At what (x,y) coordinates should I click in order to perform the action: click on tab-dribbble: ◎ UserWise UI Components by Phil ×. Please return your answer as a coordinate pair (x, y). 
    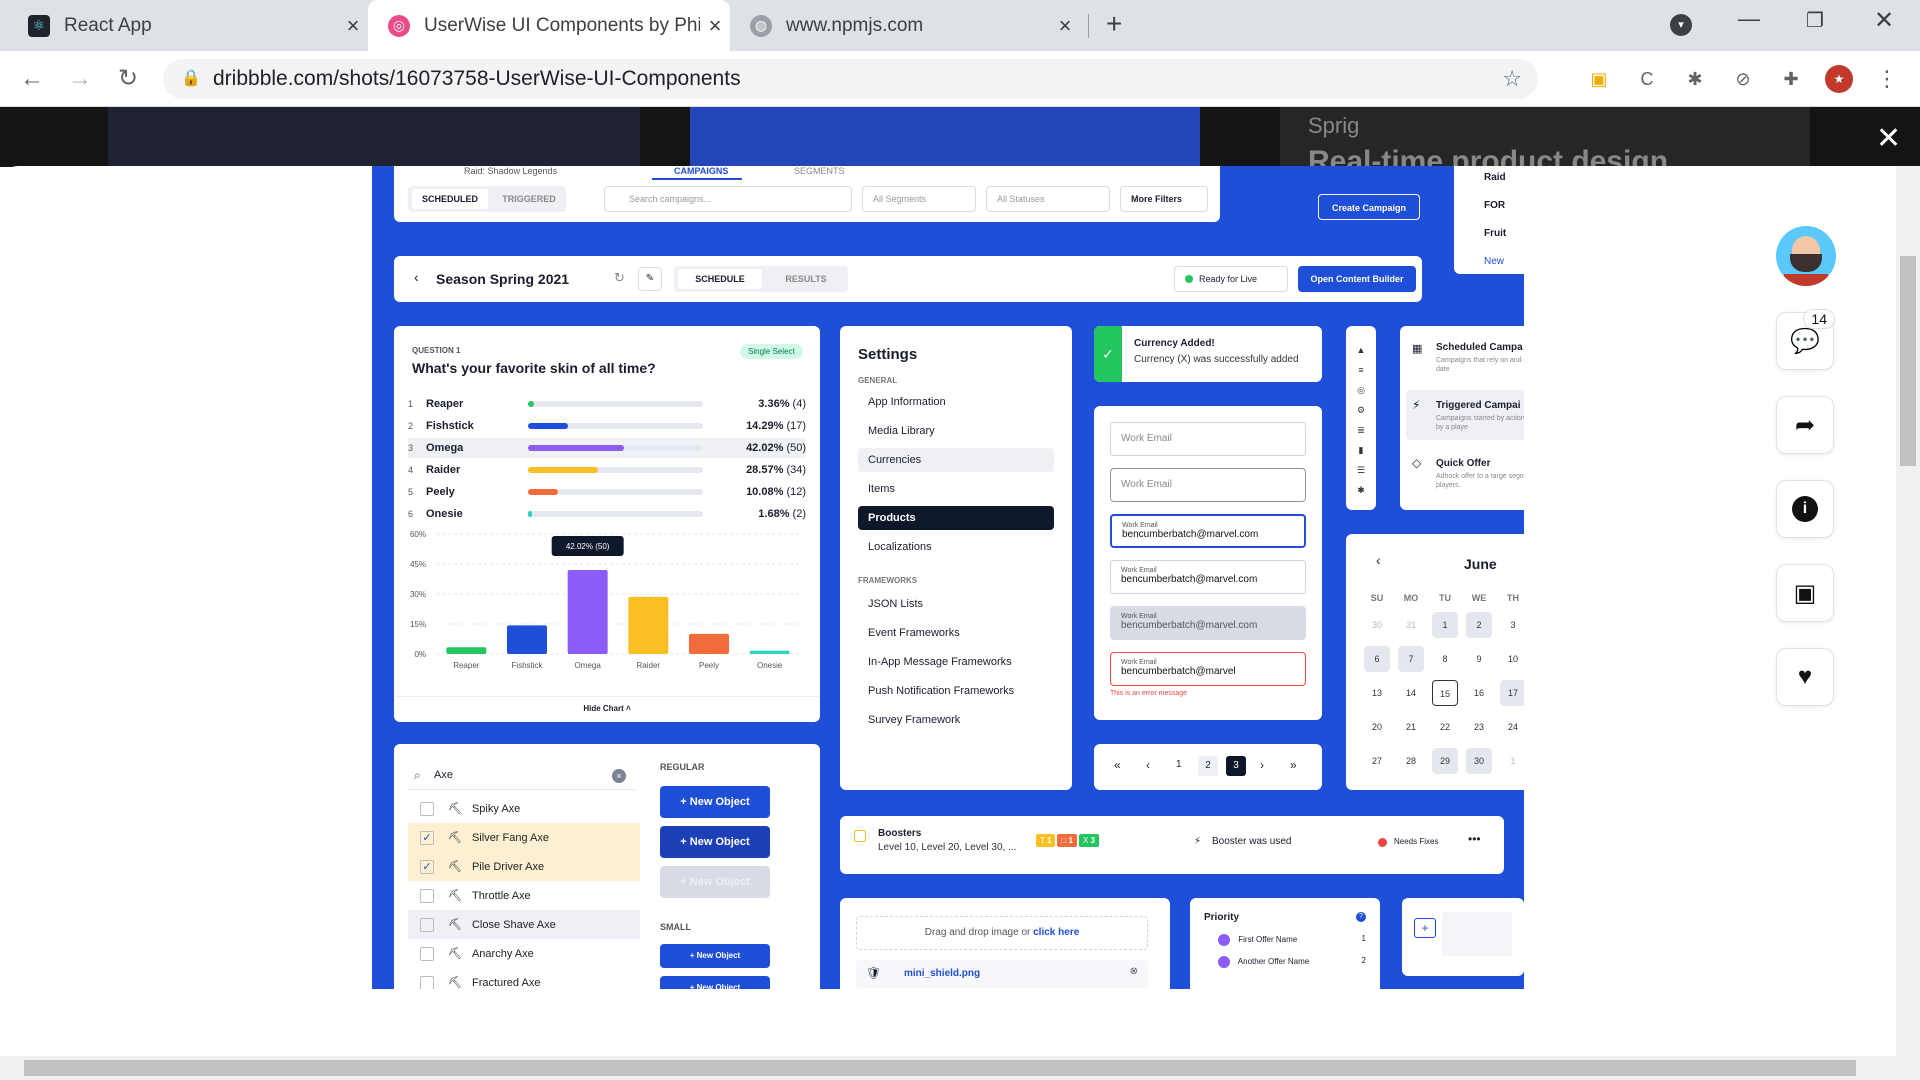
    Looking at the image, I should click on (549, 25).